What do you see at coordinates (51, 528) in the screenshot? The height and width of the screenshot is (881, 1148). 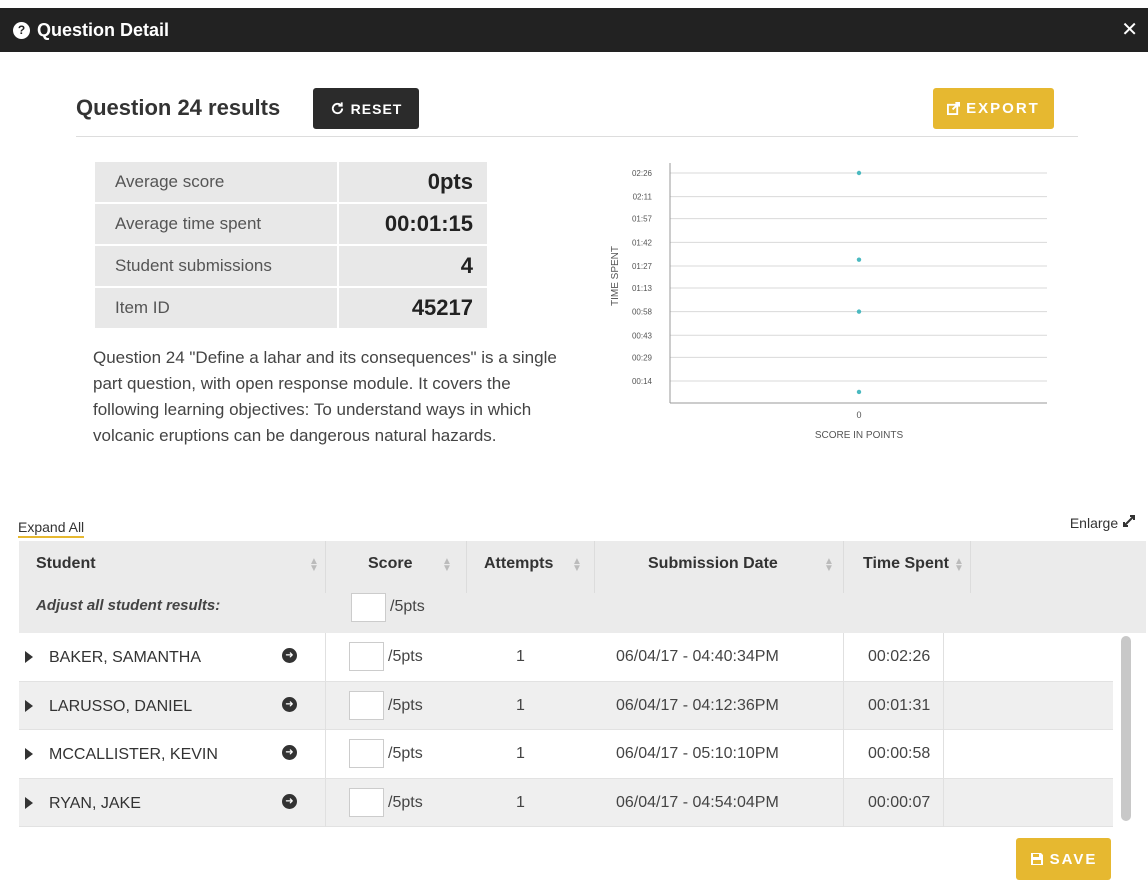 I see `expand-all-link: Expand All` at bounding box center [51, 528].